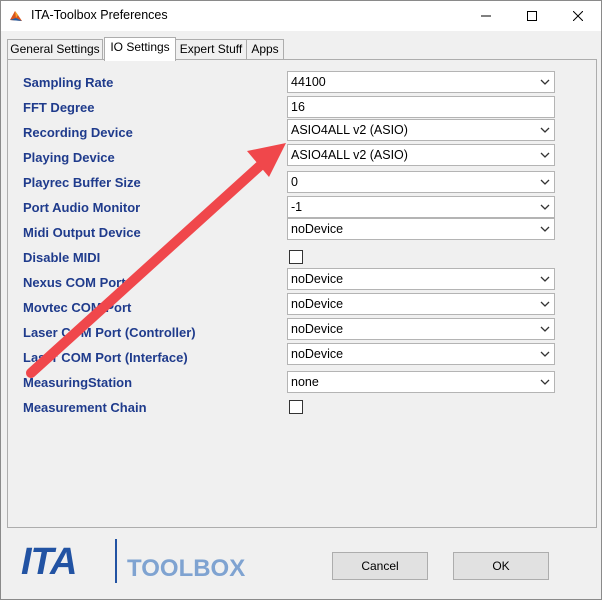  Describe the element at coordinates (49, 562) in the screenshot. I see `logo-ita-text: ITA` at that location.